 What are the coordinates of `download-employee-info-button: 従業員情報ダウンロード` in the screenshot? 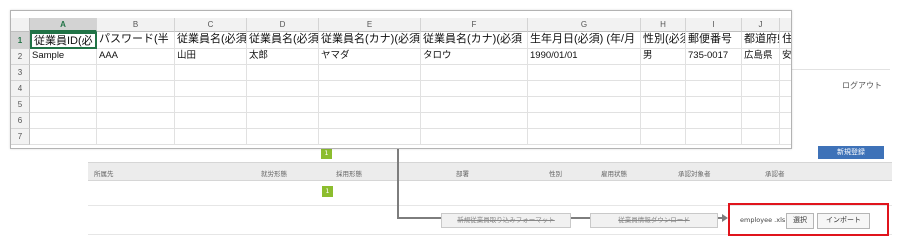 It's located at (654, 220).